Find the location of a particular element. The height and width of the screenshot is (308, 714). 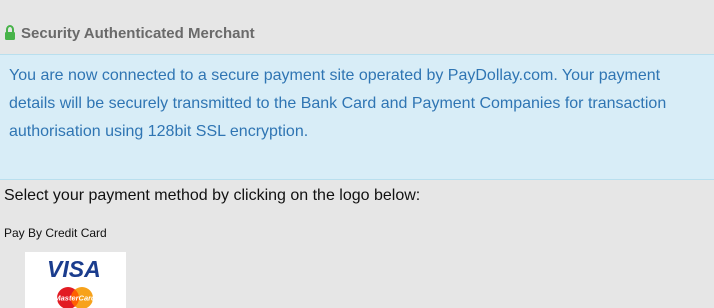

security-title: Security Authenticated Merchant is located at coordinates (138, 33).